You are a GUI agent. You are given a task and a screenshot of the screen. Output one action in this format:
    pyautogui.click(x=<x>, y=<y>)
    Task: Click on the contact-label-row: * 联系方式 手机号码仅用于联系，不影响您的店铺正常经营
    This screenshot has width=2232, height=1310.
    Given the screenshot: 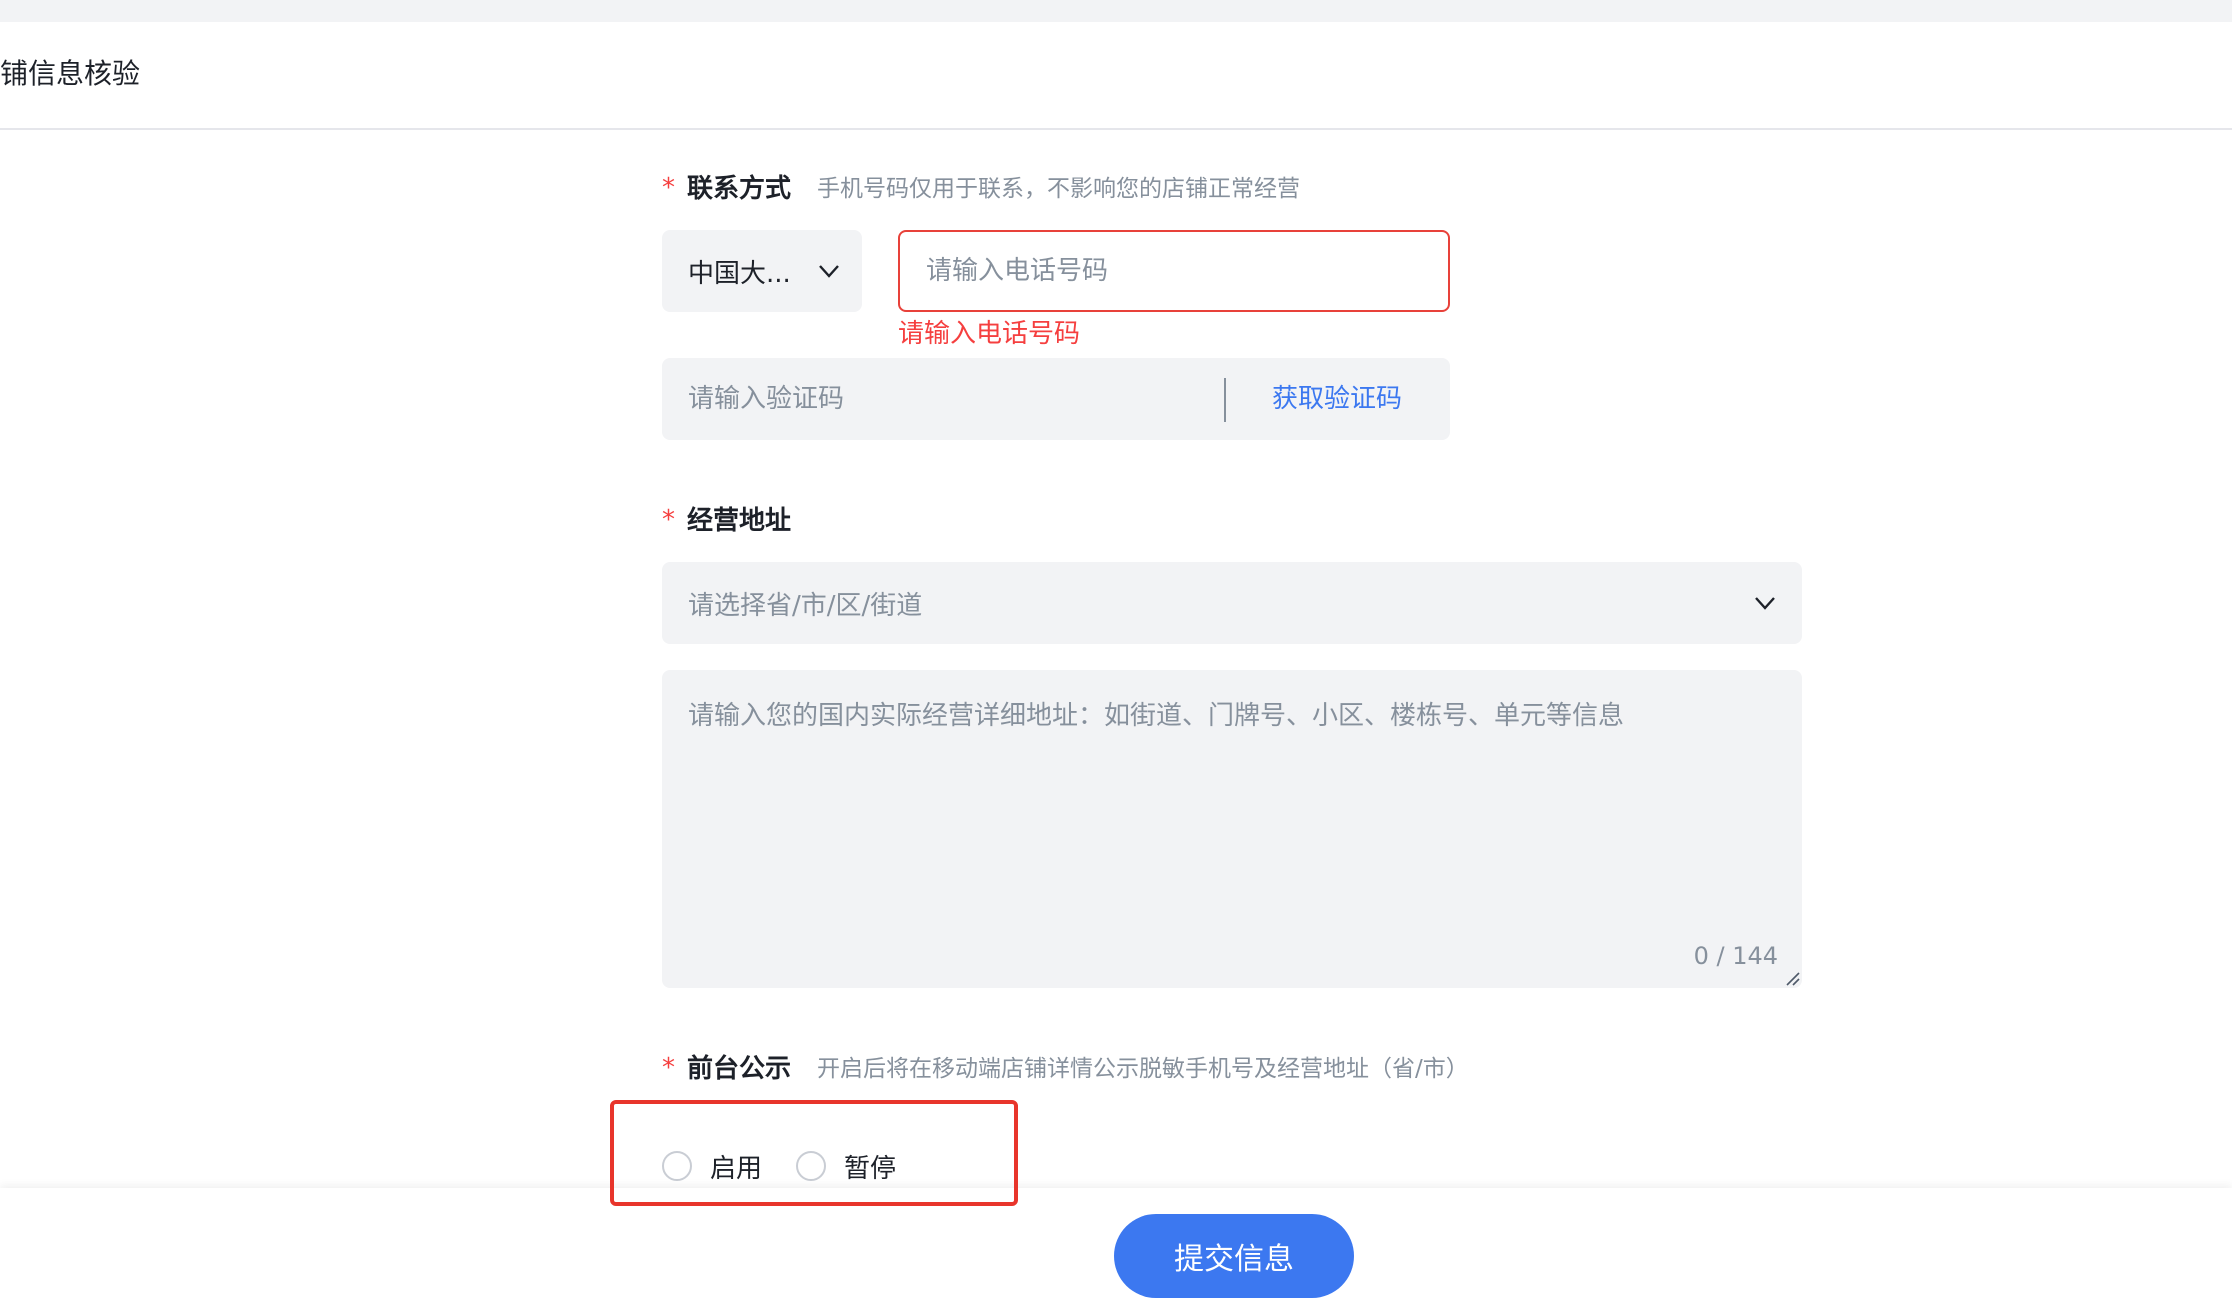 What is the action you would take?
    pyautogui.click(x=981, y=186)
    